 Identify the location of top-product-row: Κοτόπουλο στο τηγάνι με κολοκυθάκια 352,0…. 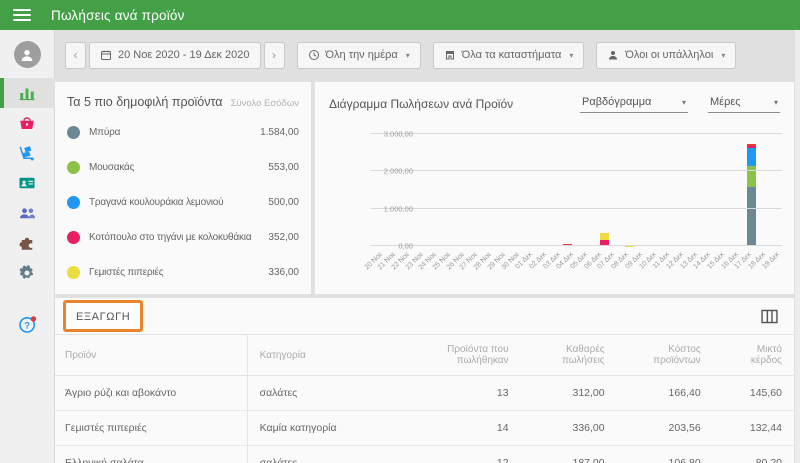
(183, 237).